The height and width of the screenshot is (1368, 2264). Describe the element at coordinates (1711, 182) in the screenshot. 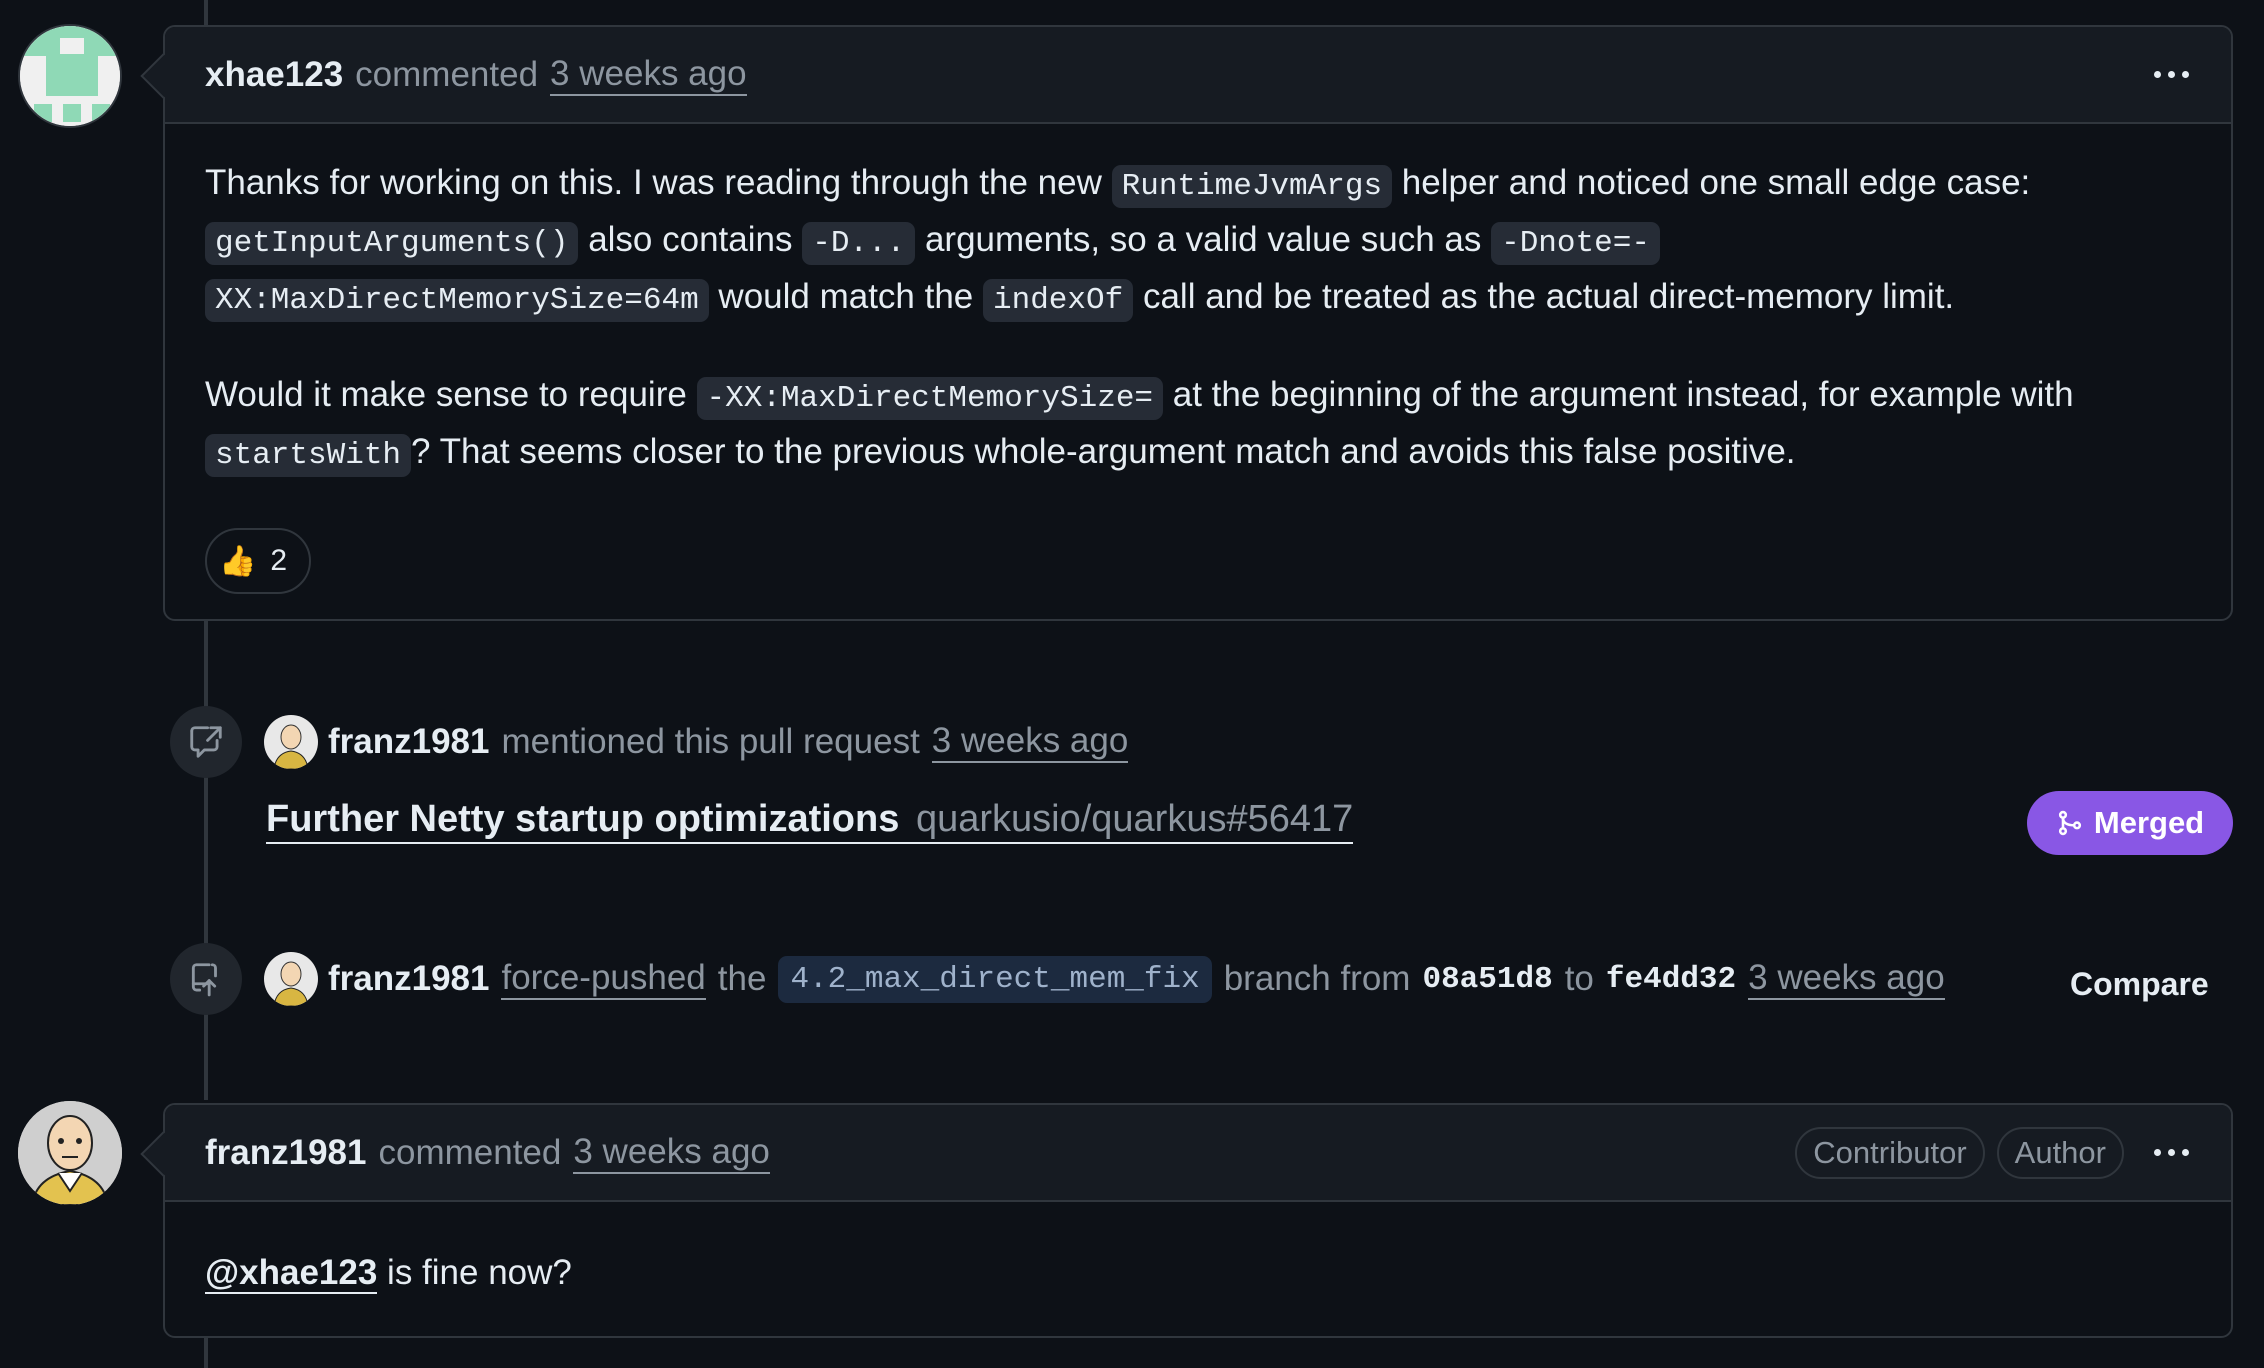

I see `text: helper and noticed one small edge case:` at that location.